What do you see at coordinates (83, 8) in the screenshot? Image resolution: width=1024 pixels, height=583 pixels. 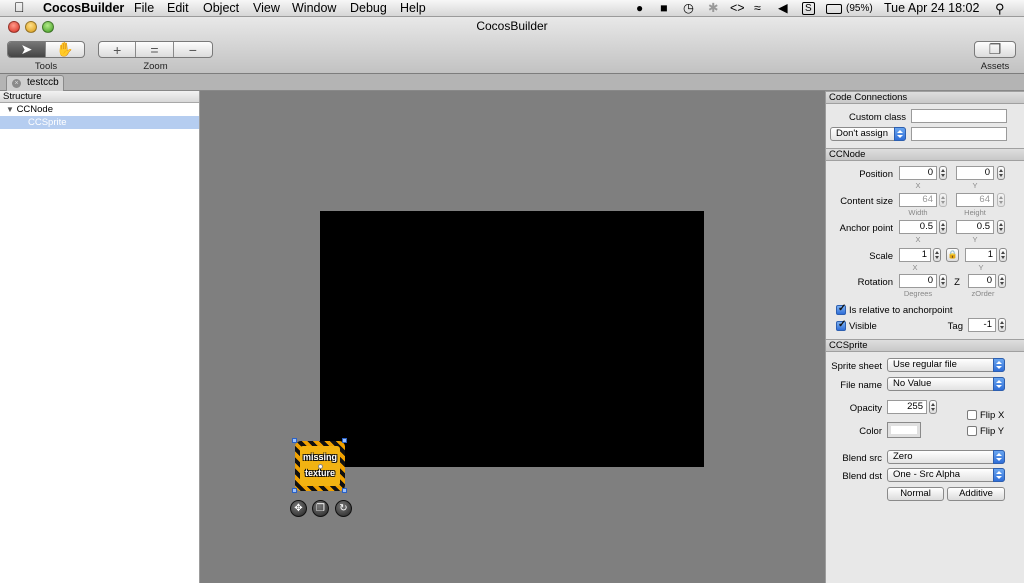 I see `app-menu: CocosBuilder` at bounding box center [83, 8].